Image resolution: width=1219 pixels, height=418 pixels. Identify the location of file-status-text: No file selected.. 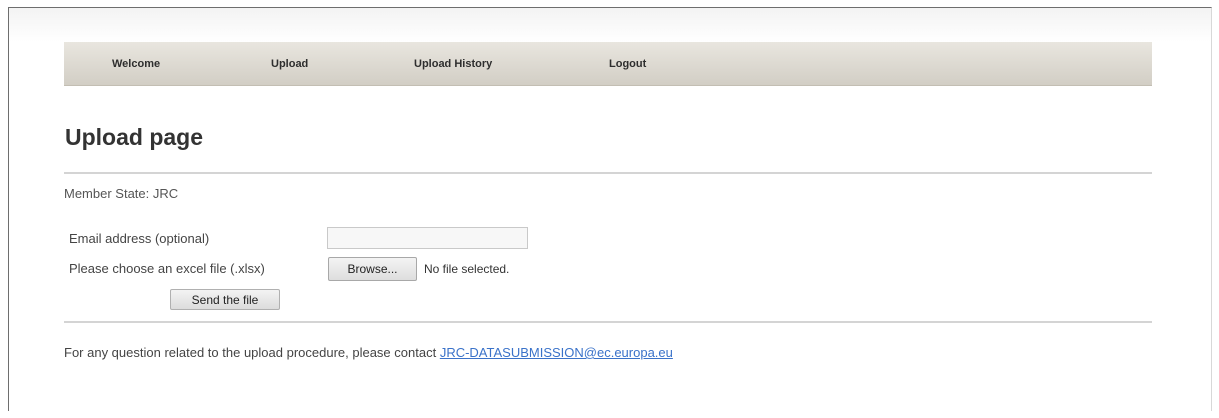
(467, 269).